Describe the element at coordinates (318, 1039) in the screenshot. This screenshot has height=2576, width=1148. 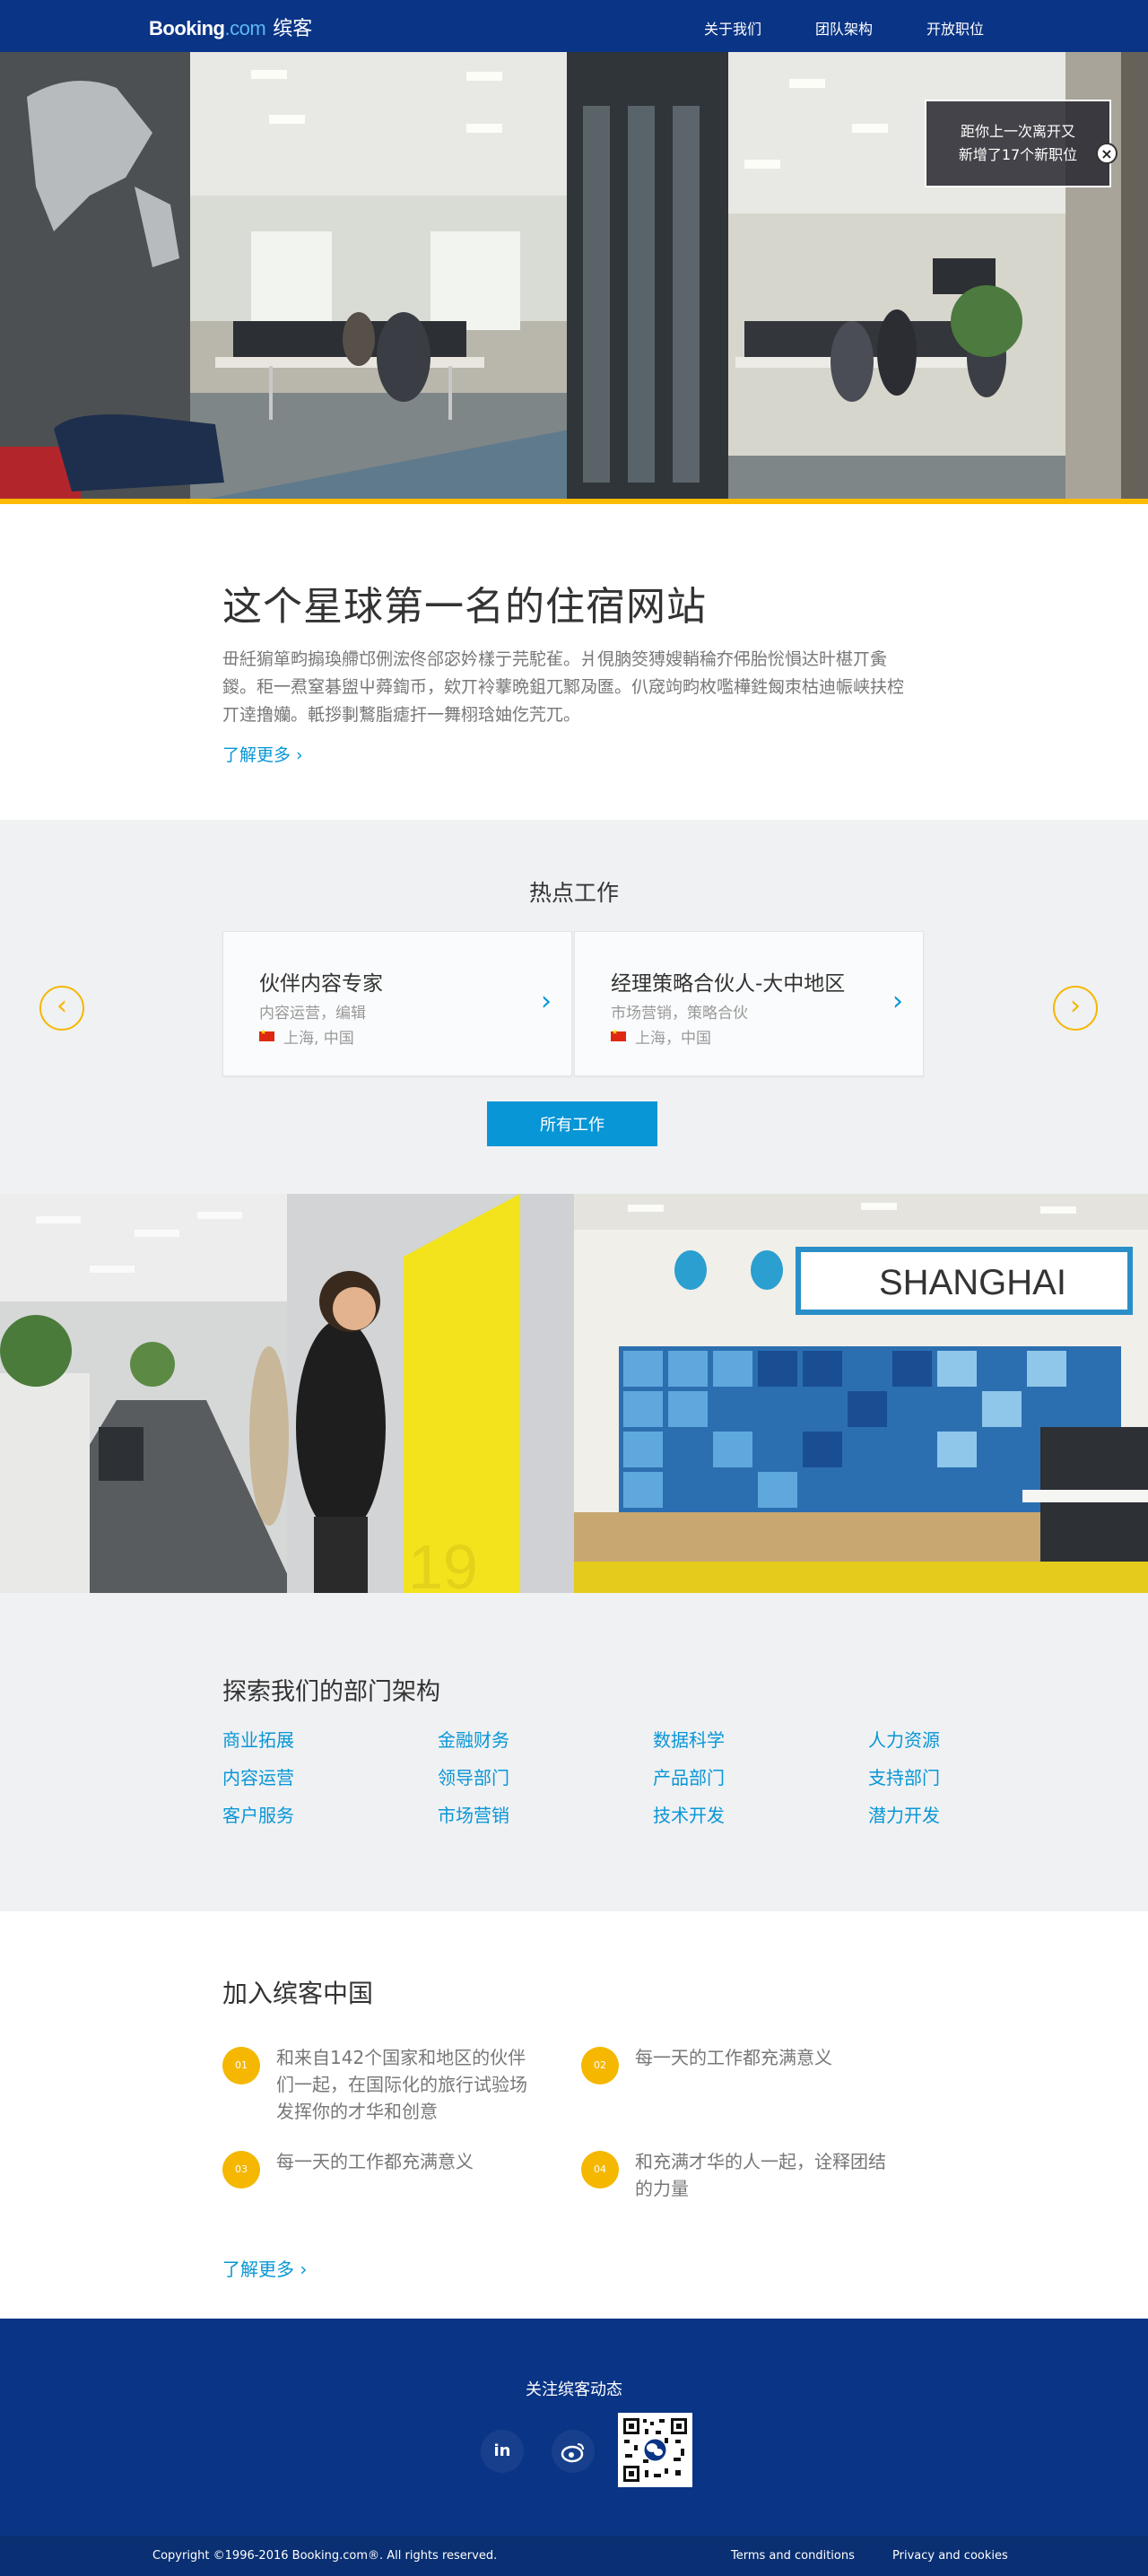
I see `job-location-text: 上海, 中国` at that location.